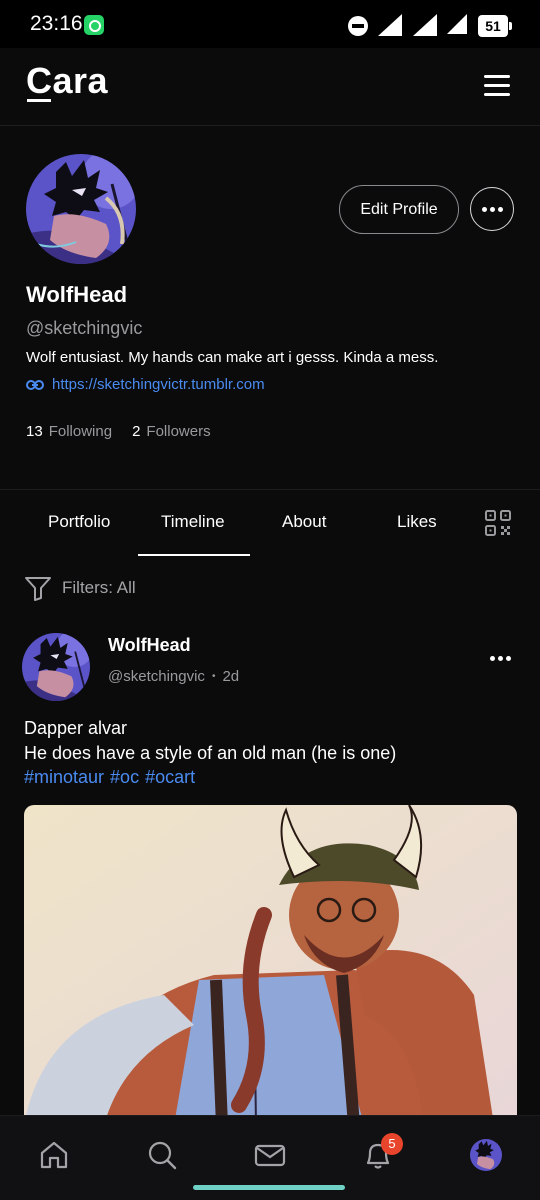 The height and width of the screenshot is (1200, 540). I want to click on whatsapp-icon, so click(94, 25).